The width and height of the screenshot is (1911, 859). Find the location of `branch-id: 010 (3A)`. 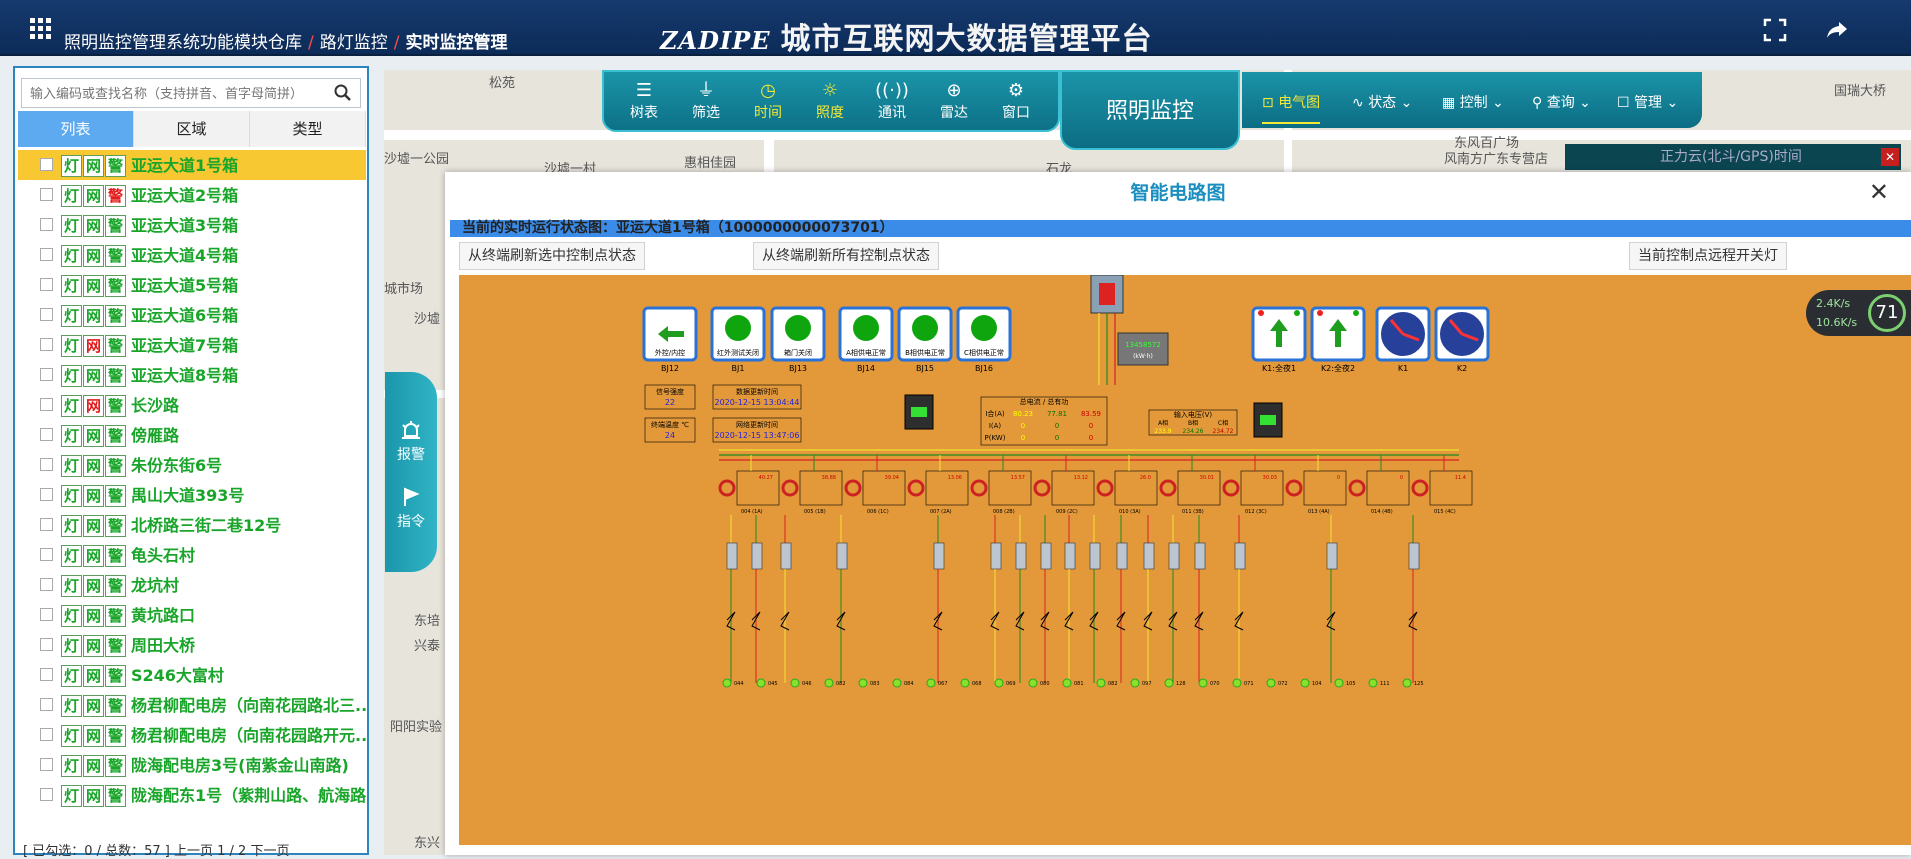

branch-id: 010 (3A) is located at coordinates (1130, 512).